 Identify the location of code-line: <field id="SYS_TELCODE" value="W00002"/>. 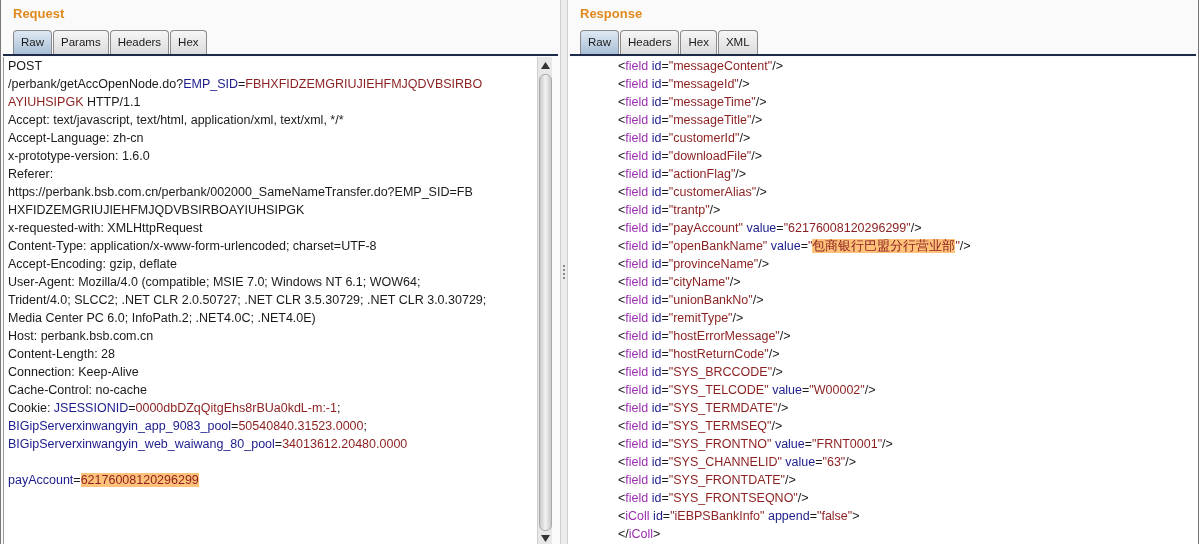
(747, 390).